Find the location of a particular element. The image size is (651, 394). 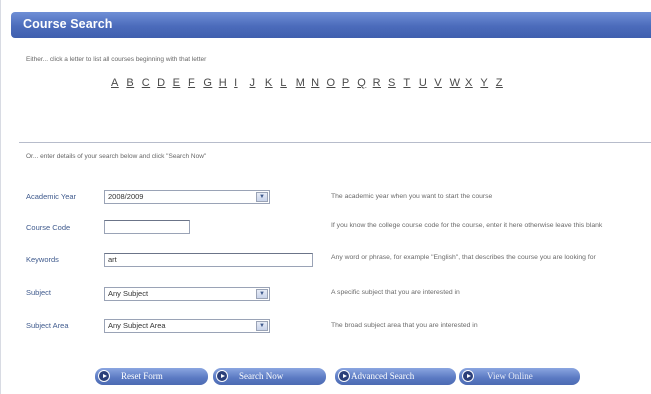

letter-link-g: G is located at coordinates (210, 86).